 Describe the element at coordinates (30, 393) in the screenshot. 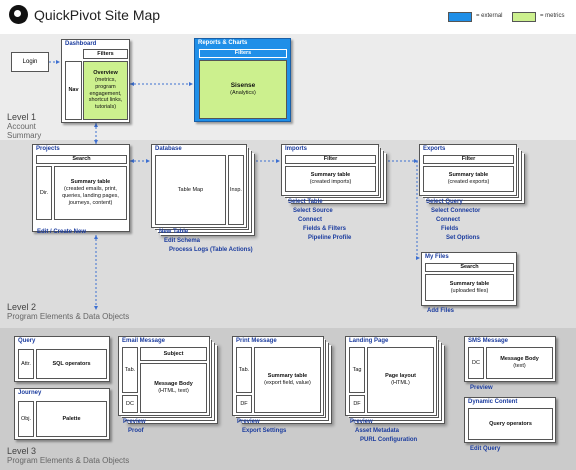

I see `journey-title: Journey` at that location.